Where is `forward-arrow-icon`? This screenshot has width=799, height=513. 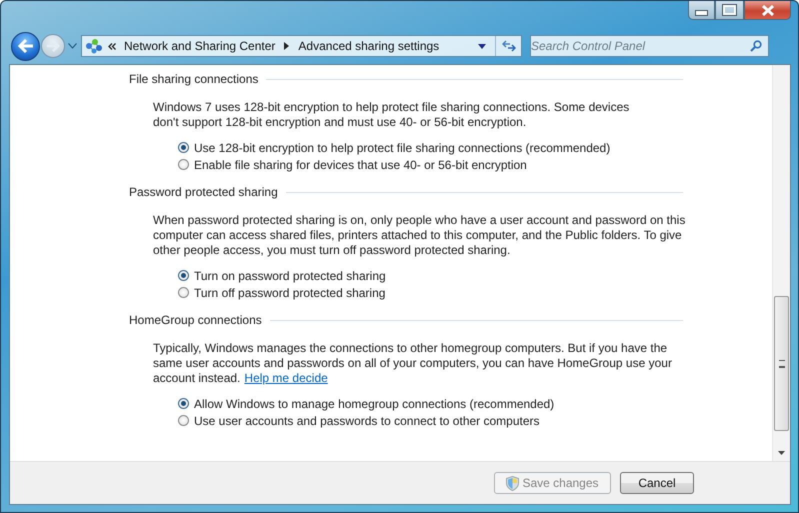
forward-arrow-icon is located at coordinates (53, 46).